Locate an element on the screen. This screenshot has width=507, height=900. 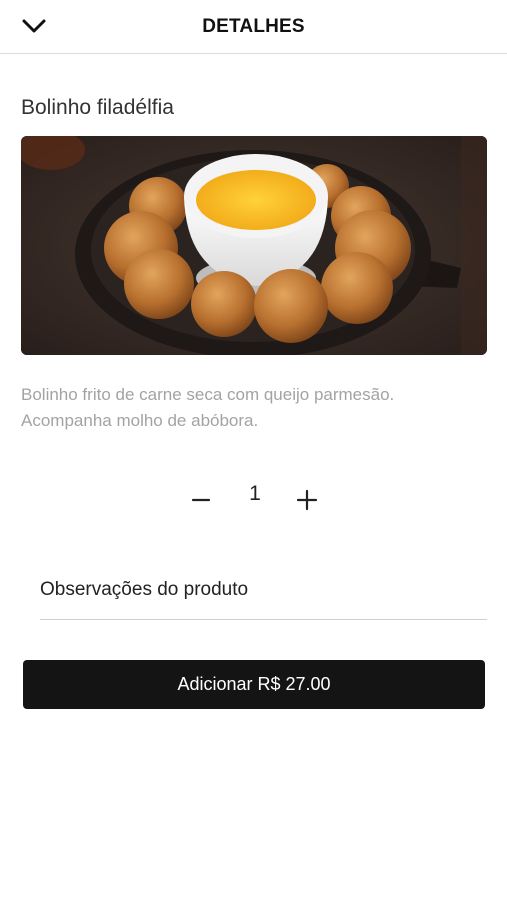
page-title: DETALHES is located at coordinates (253, 26).